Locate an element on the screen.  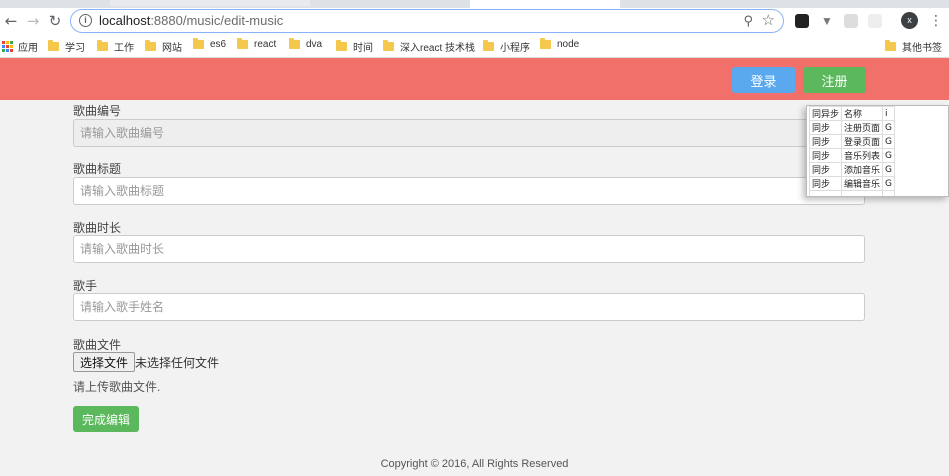
song-id-label: 歌曲编号 is located at coordinates (97, 111).